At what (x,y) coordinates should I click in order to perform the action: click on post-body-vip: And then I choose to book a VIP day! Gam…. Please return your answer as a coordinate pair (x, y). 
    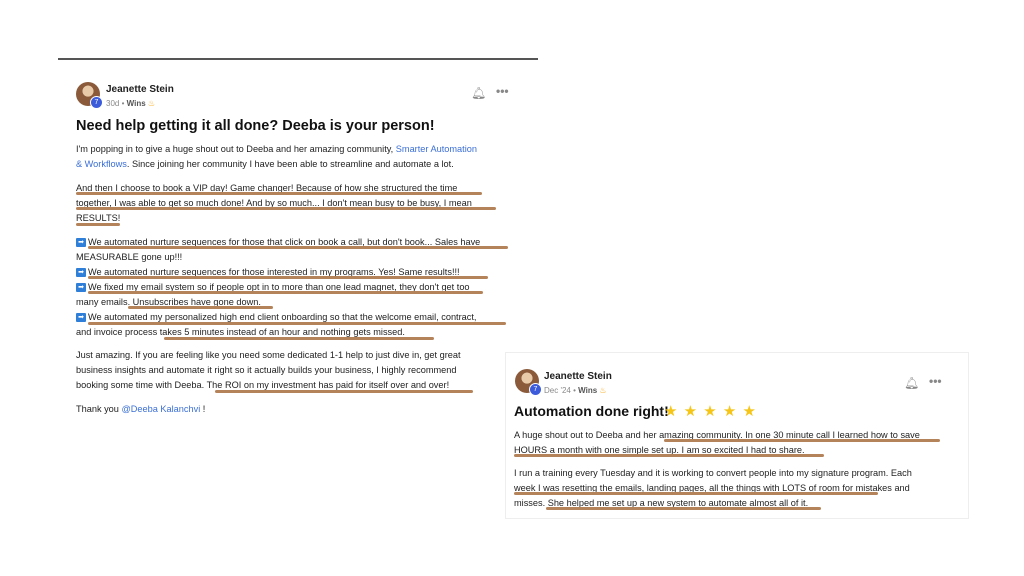
    Looking at the image, I should click on (274, 203).